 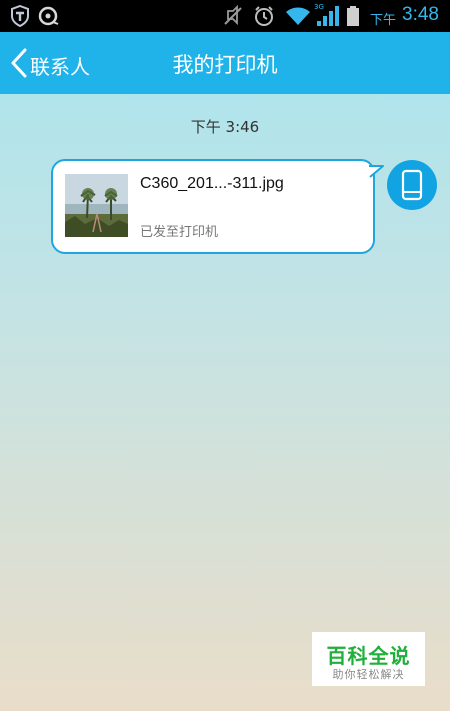 I want to click on page-title: 我的打印机, so click(x=225, y=65).